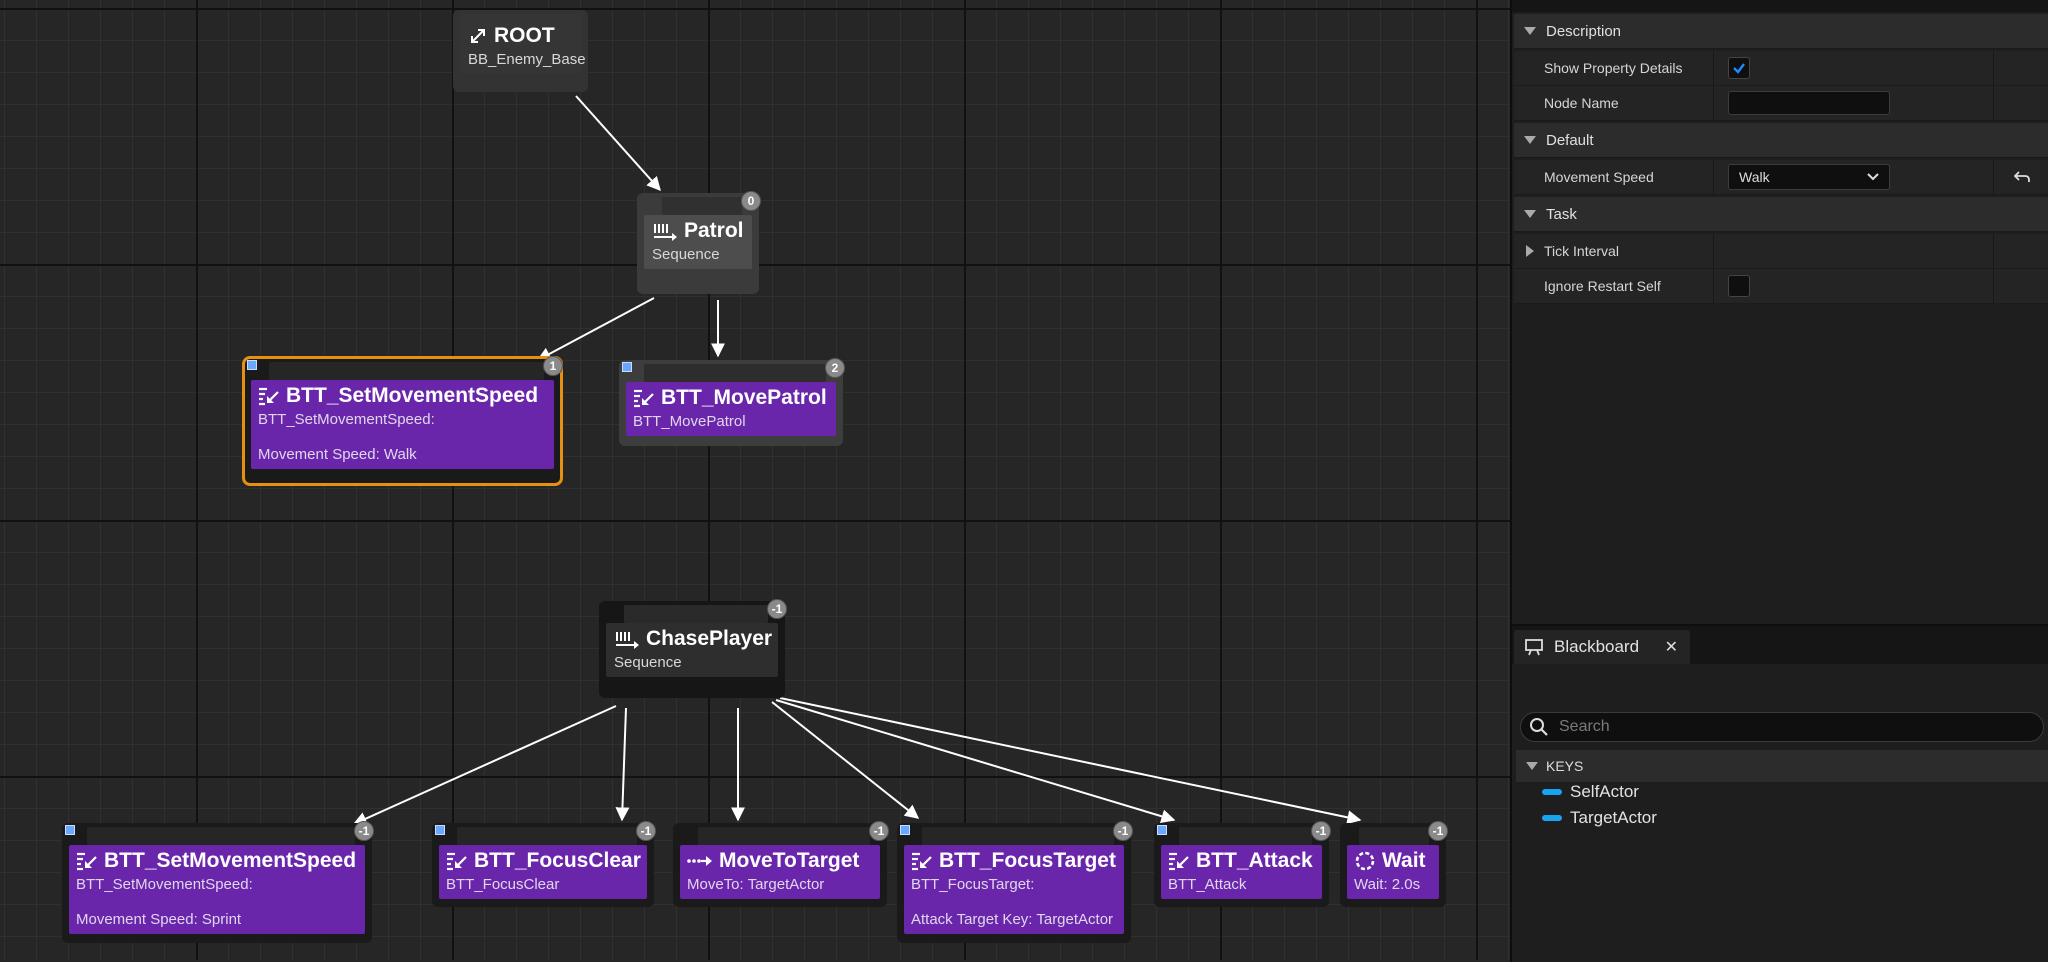 The height and width of the screenshot is (962, 2048). What do you see at coordinates (1809, 177) in the screenshot?
I see `movement-speed-dropdown: Walk` at bounding box center [1809, 177].